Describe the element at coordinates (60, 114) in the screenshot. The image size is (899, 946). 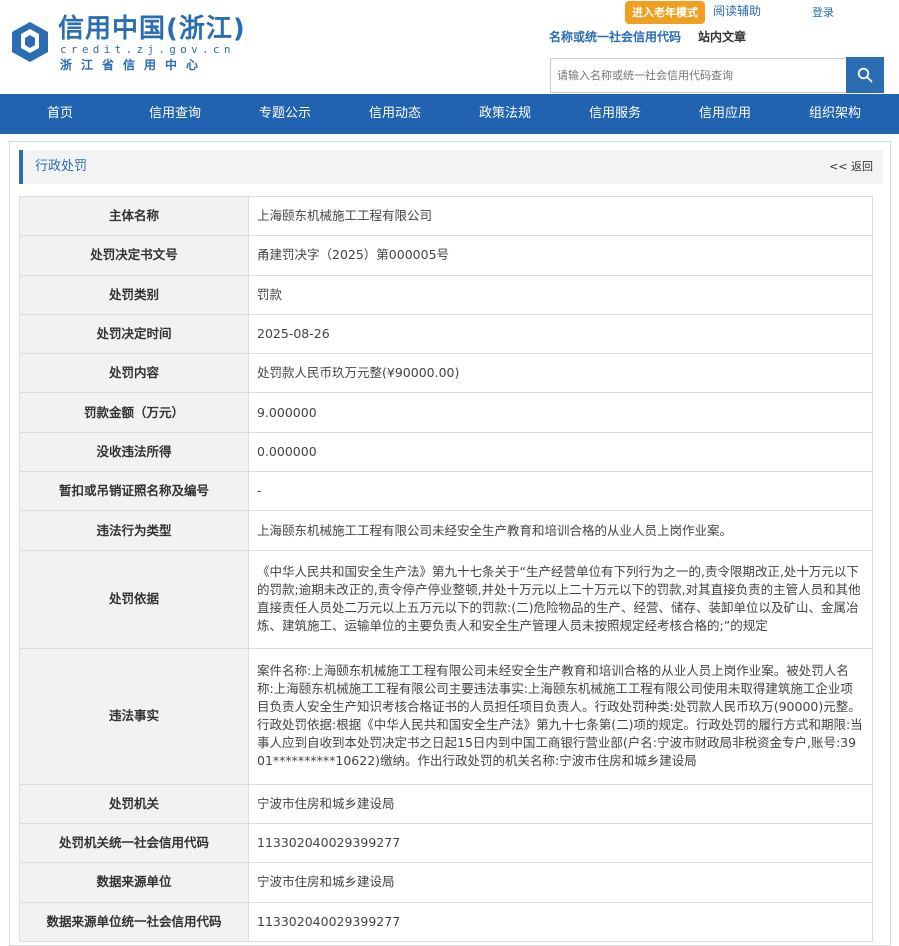
I see `nav-item-home: 首页` at that location.